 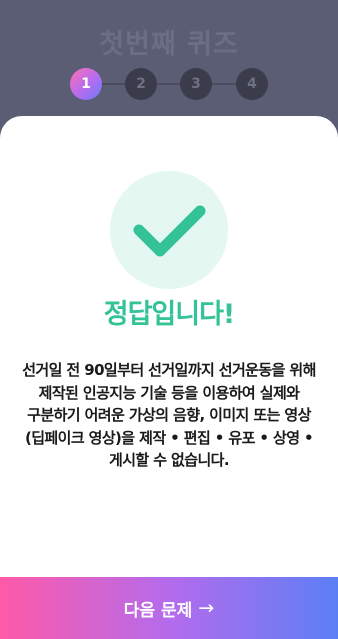 I want to click on step-2: 2, so click(x=141, y=84).